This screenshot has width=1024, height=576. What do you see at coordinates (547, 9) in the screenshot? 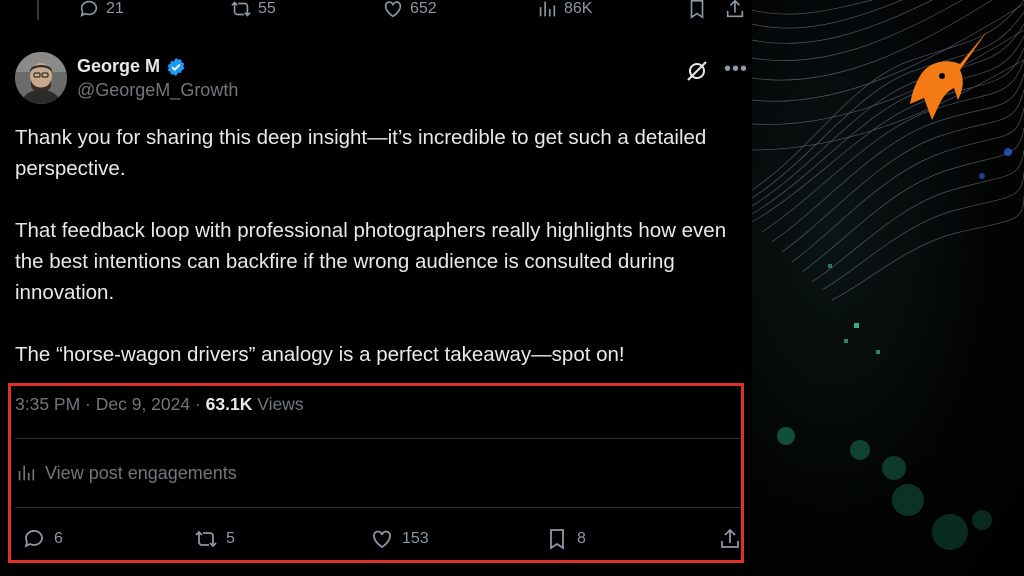
I see `bar-chart-icon` at bounding box center [547, 9].